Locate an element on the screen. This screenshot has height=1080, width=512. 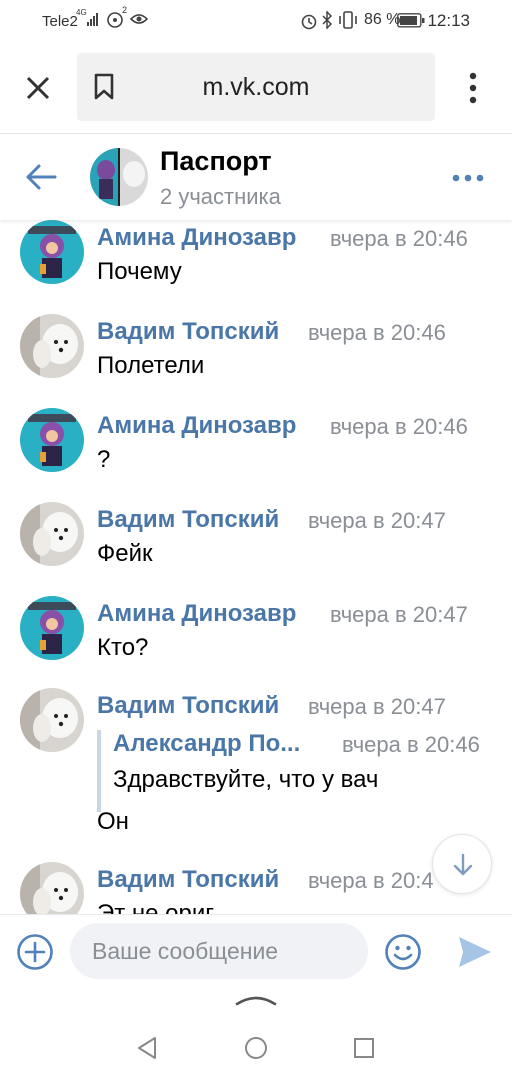
browser-toolbar: m.vk.com is located at coordinates (256, 88).